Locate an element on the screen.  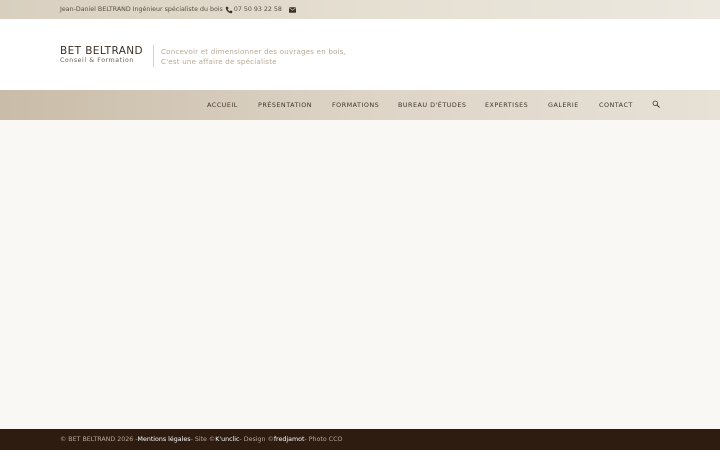
footer-site-text: - Site © is located at coordinates (203, 439).